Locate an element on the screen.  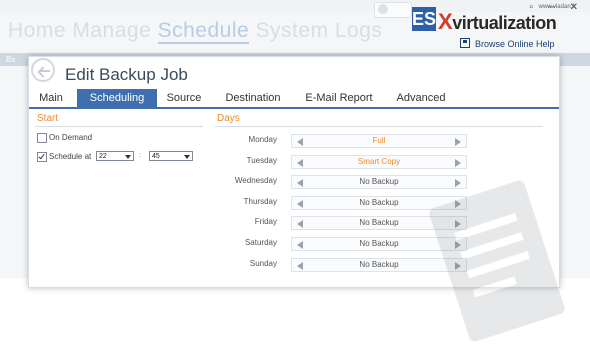
start-divider is located at coordinates (119, 126).